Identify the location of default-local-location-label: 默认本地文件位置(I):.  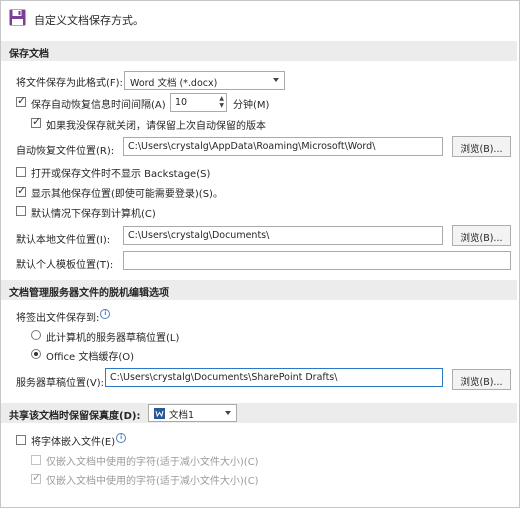
(63, 240).